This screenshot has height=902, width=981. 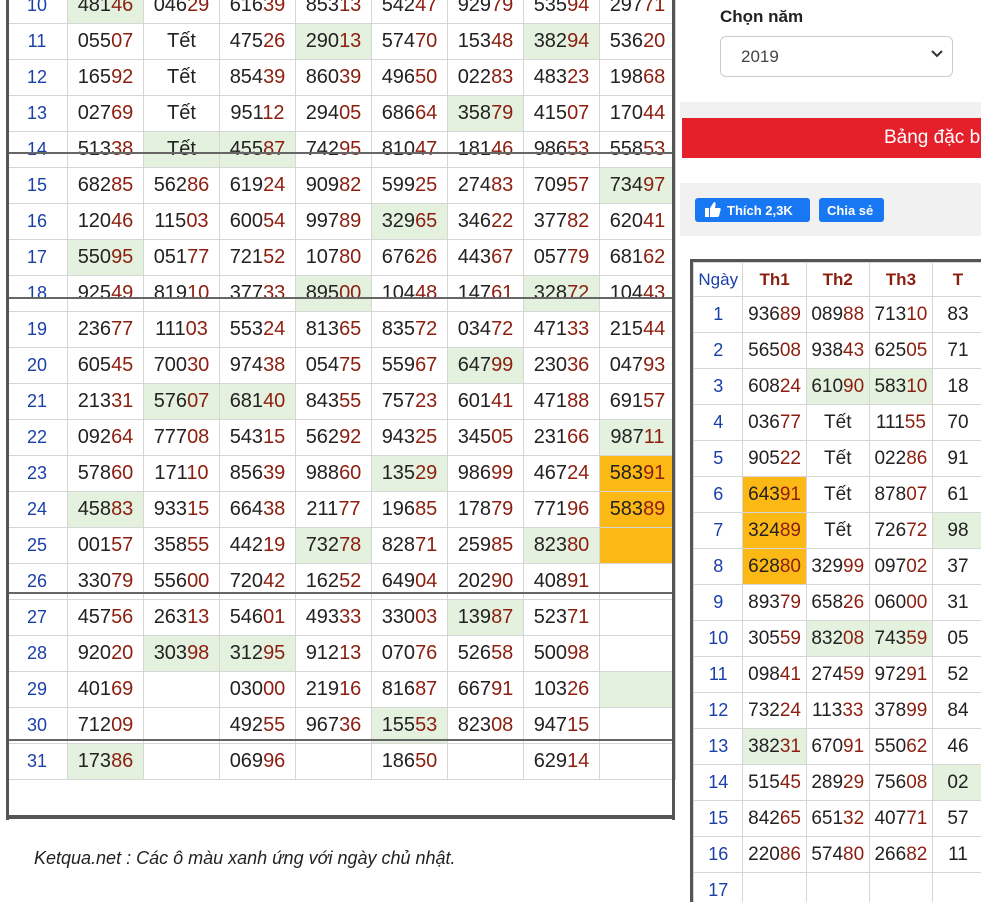 I want to click on table-row: 989379658260600031, so click(x=837, y=603).